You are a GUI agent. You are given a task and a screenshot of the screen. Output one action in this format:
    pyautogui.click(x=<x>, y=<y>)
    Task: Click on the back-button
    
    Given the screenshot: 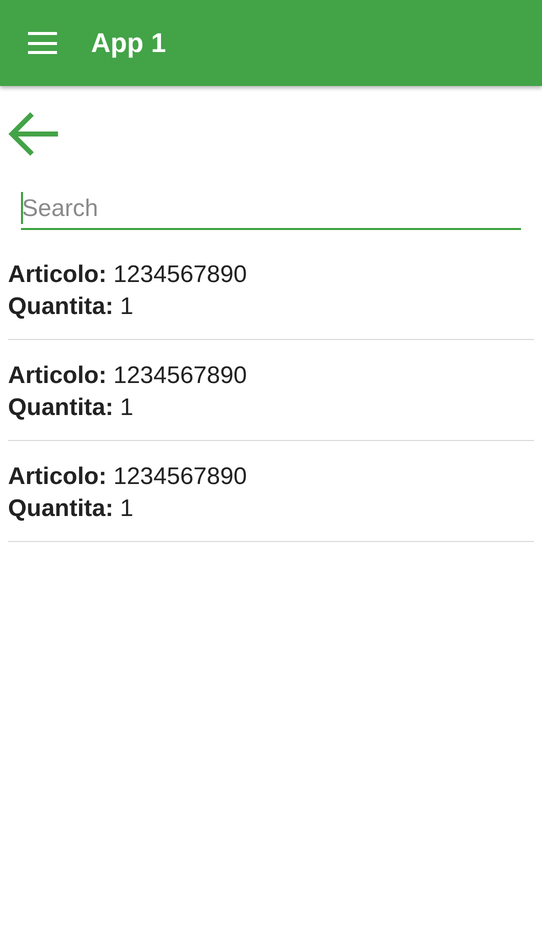 What is the action you would take?
    pyautogui.click(x=34, y=134)
    